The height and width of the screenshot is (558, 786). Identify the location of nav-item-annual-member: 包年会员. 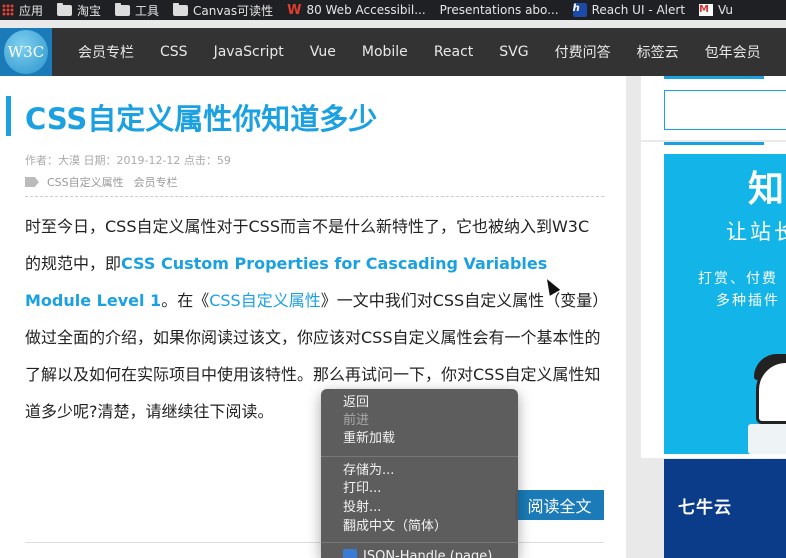
(733, 52).